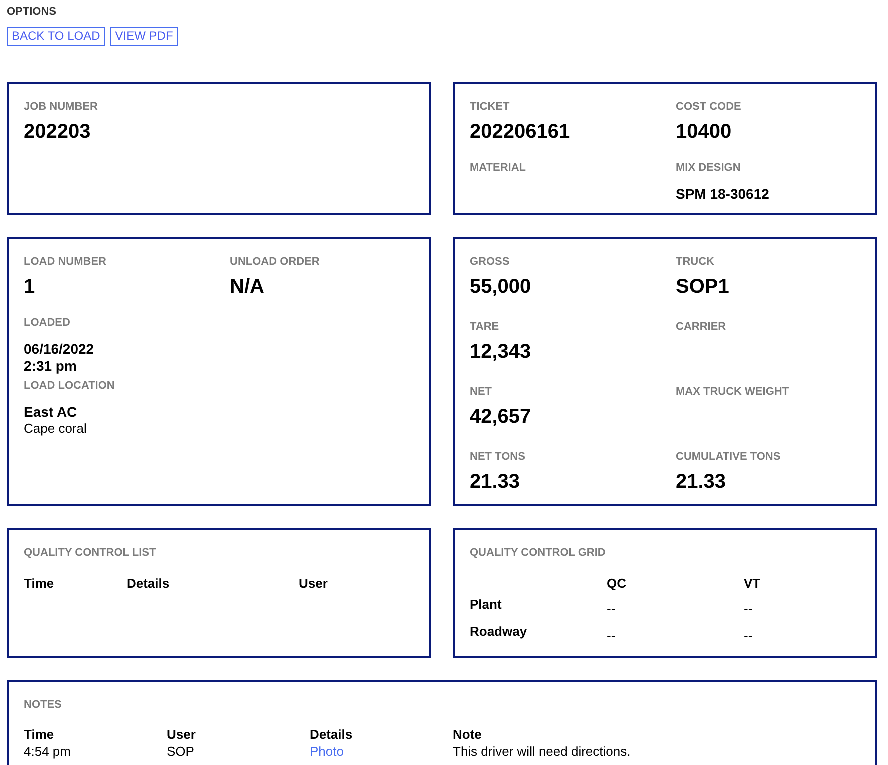 The width and height of the screenshot is (888, 765). I want to click on field-label: CUMULATIVE TONS, so click(728, 457).